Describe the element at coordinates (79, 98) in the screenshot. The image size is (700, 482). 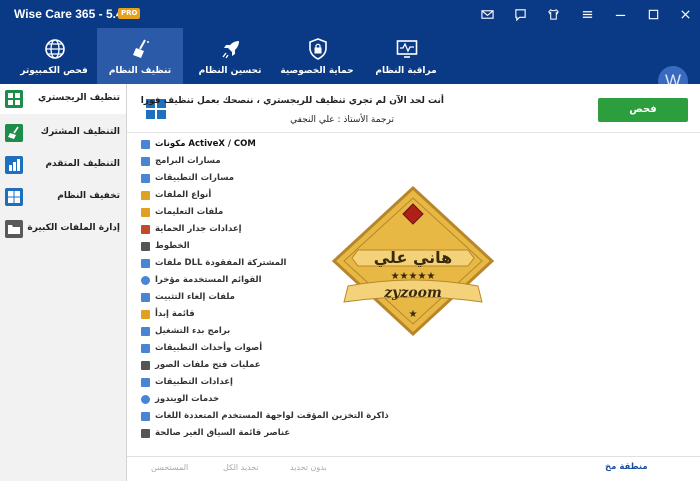
I see `sidebar-item-label: تنظيف الريجستري` at that location.